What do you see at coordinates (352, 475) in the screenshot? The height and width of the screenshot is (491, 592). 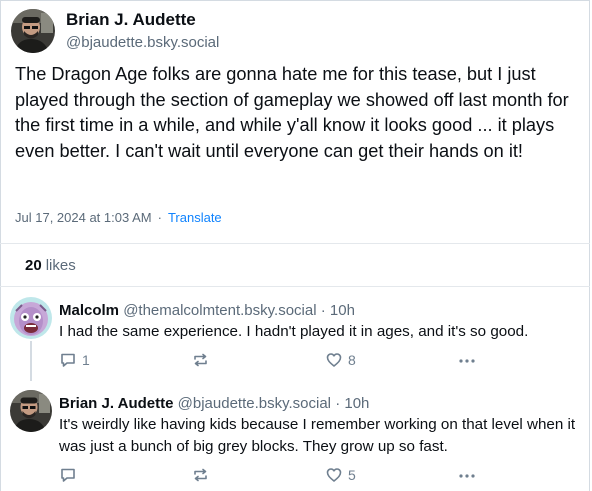 I see `like-count: 5` at bounding box center [352, 475].